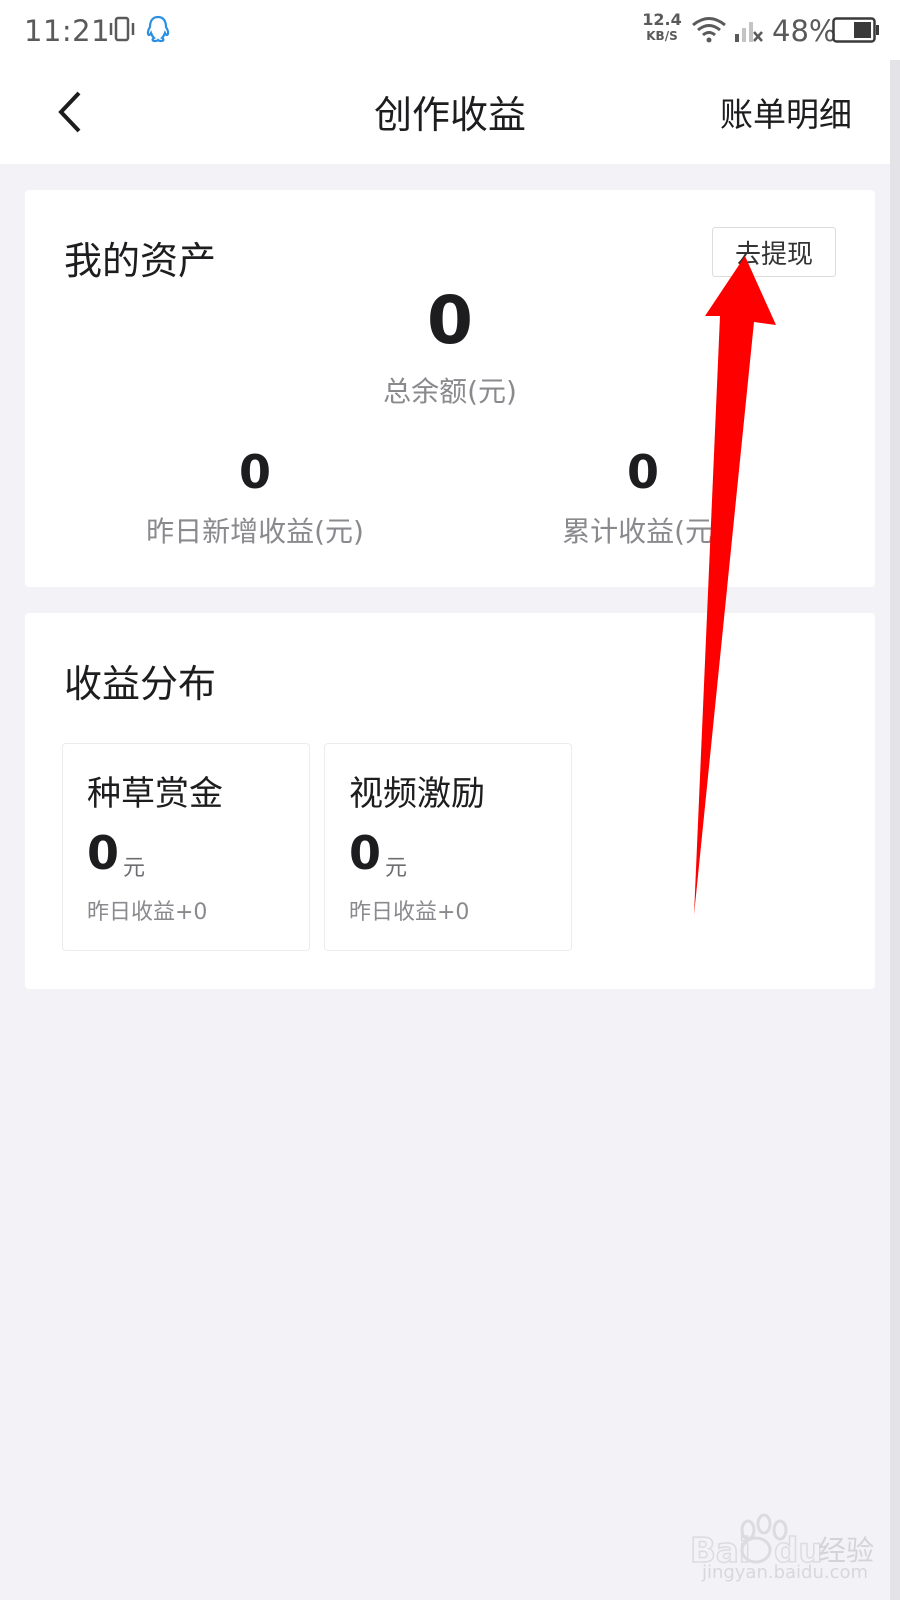  I want to click on network-speed-unit: KB/S, so click(662, 36).